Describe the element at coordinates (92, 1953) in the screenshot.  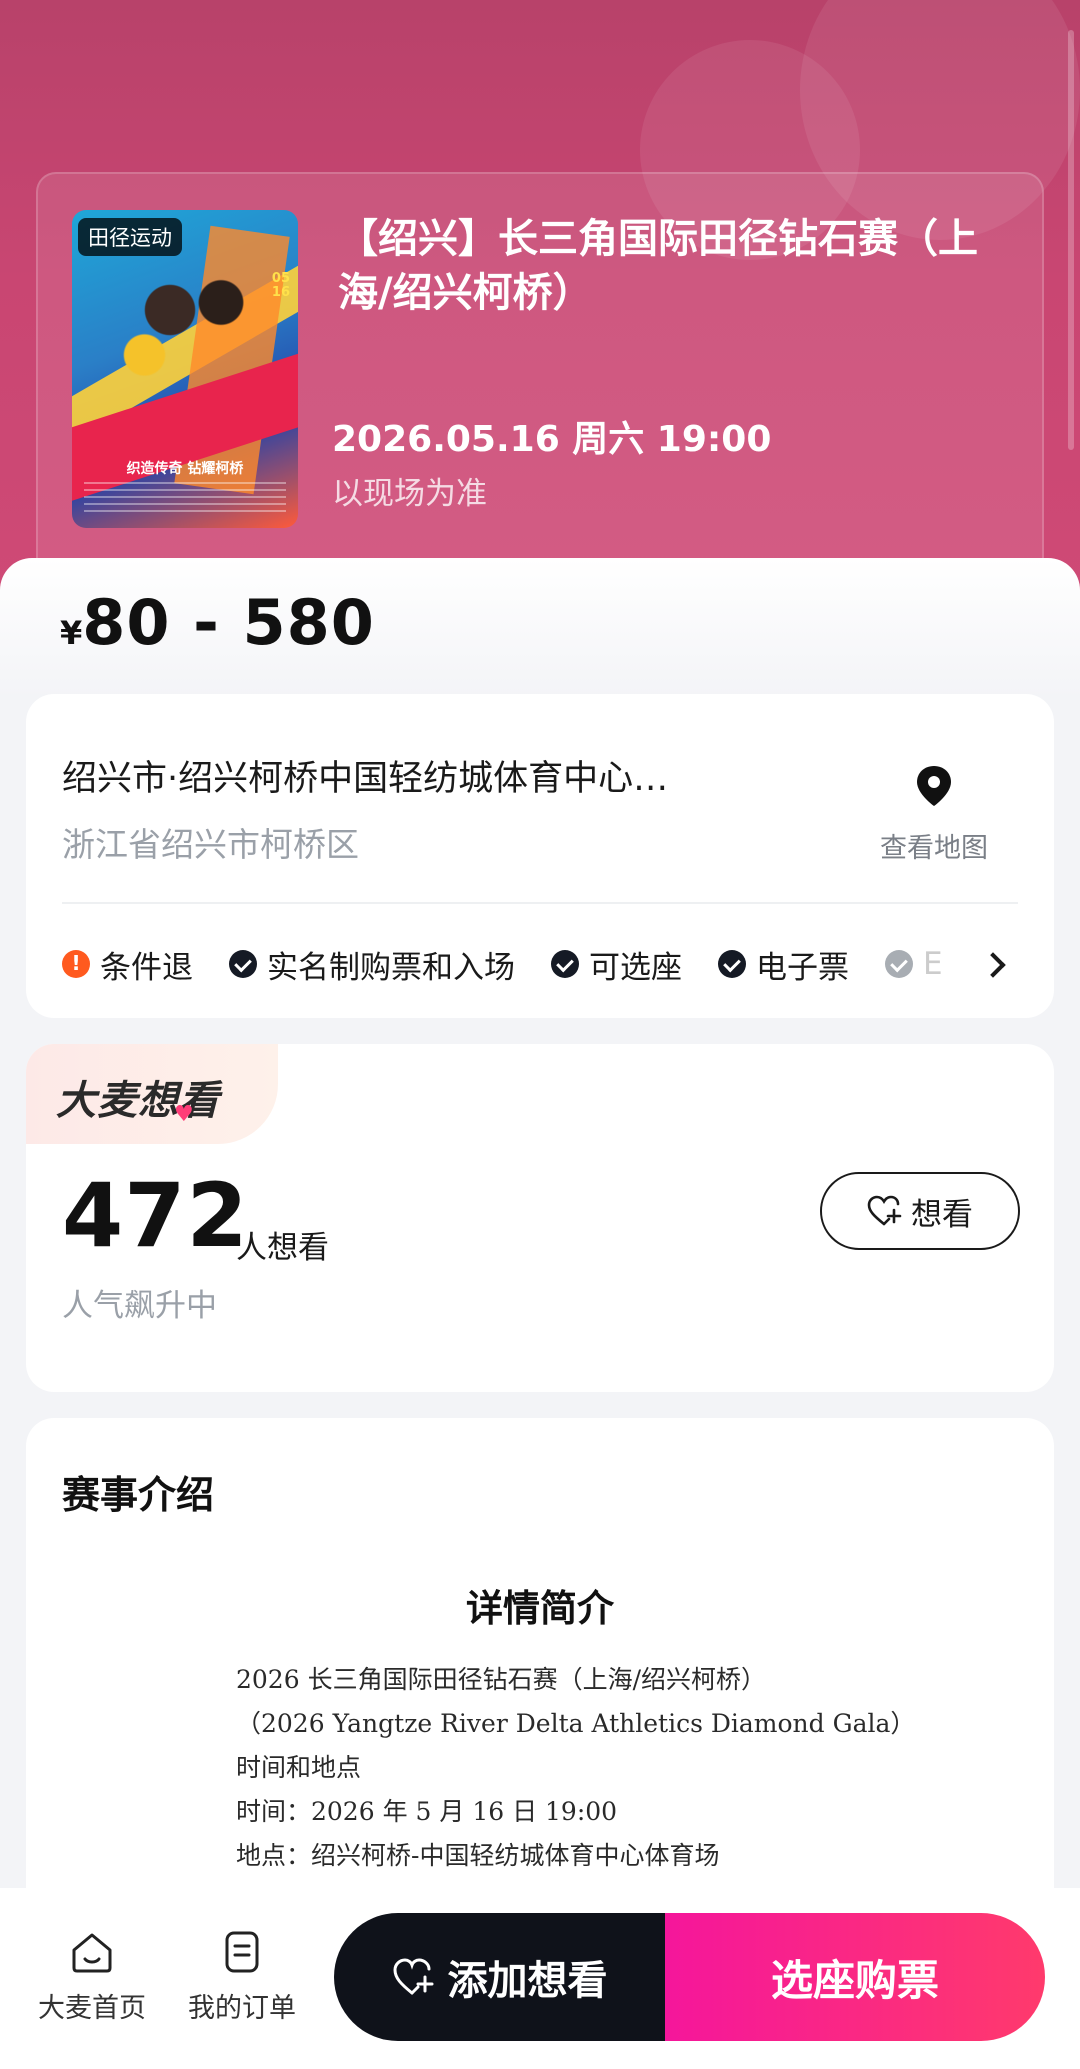
I see `home-icon` at that location.